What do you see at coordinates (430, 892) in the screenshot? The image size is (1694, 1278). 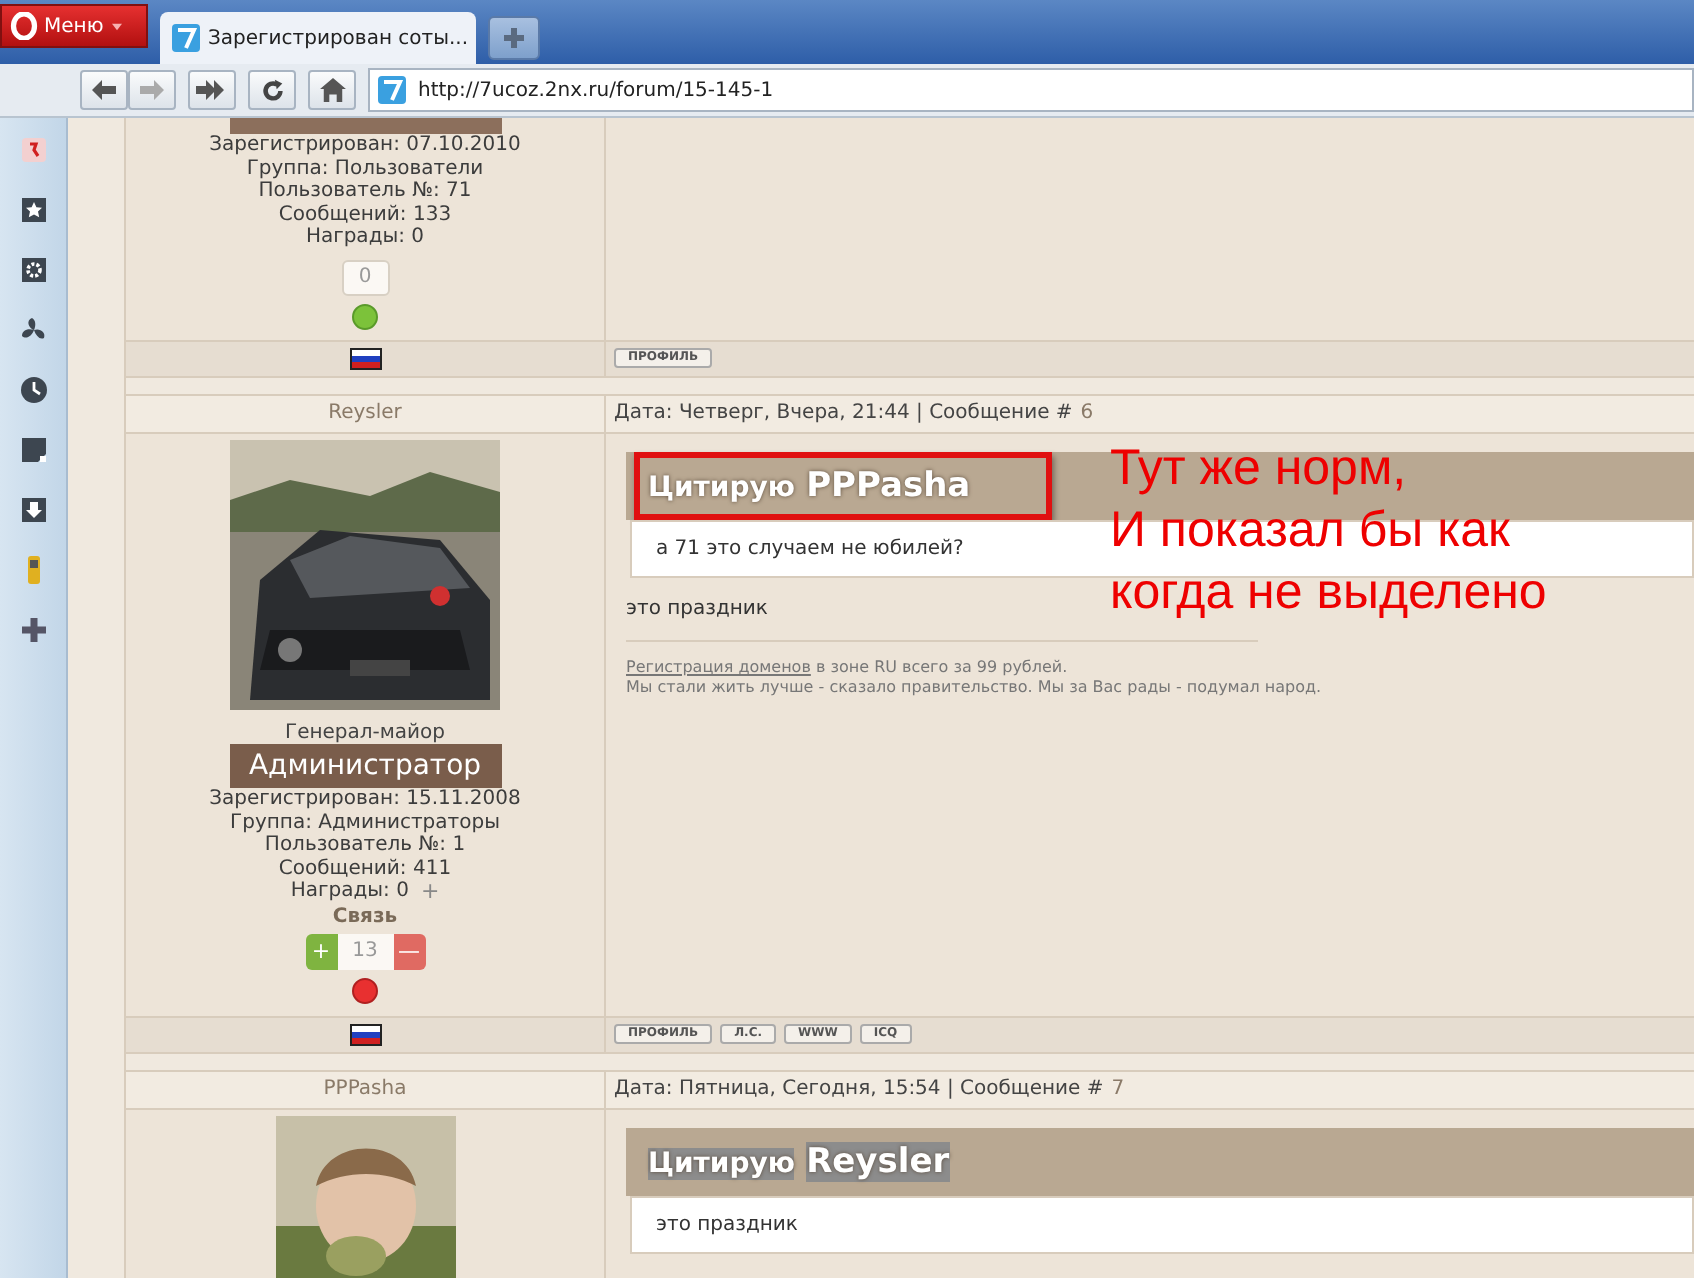 I see `add-award-link: +` at bounding box center [430, 892].